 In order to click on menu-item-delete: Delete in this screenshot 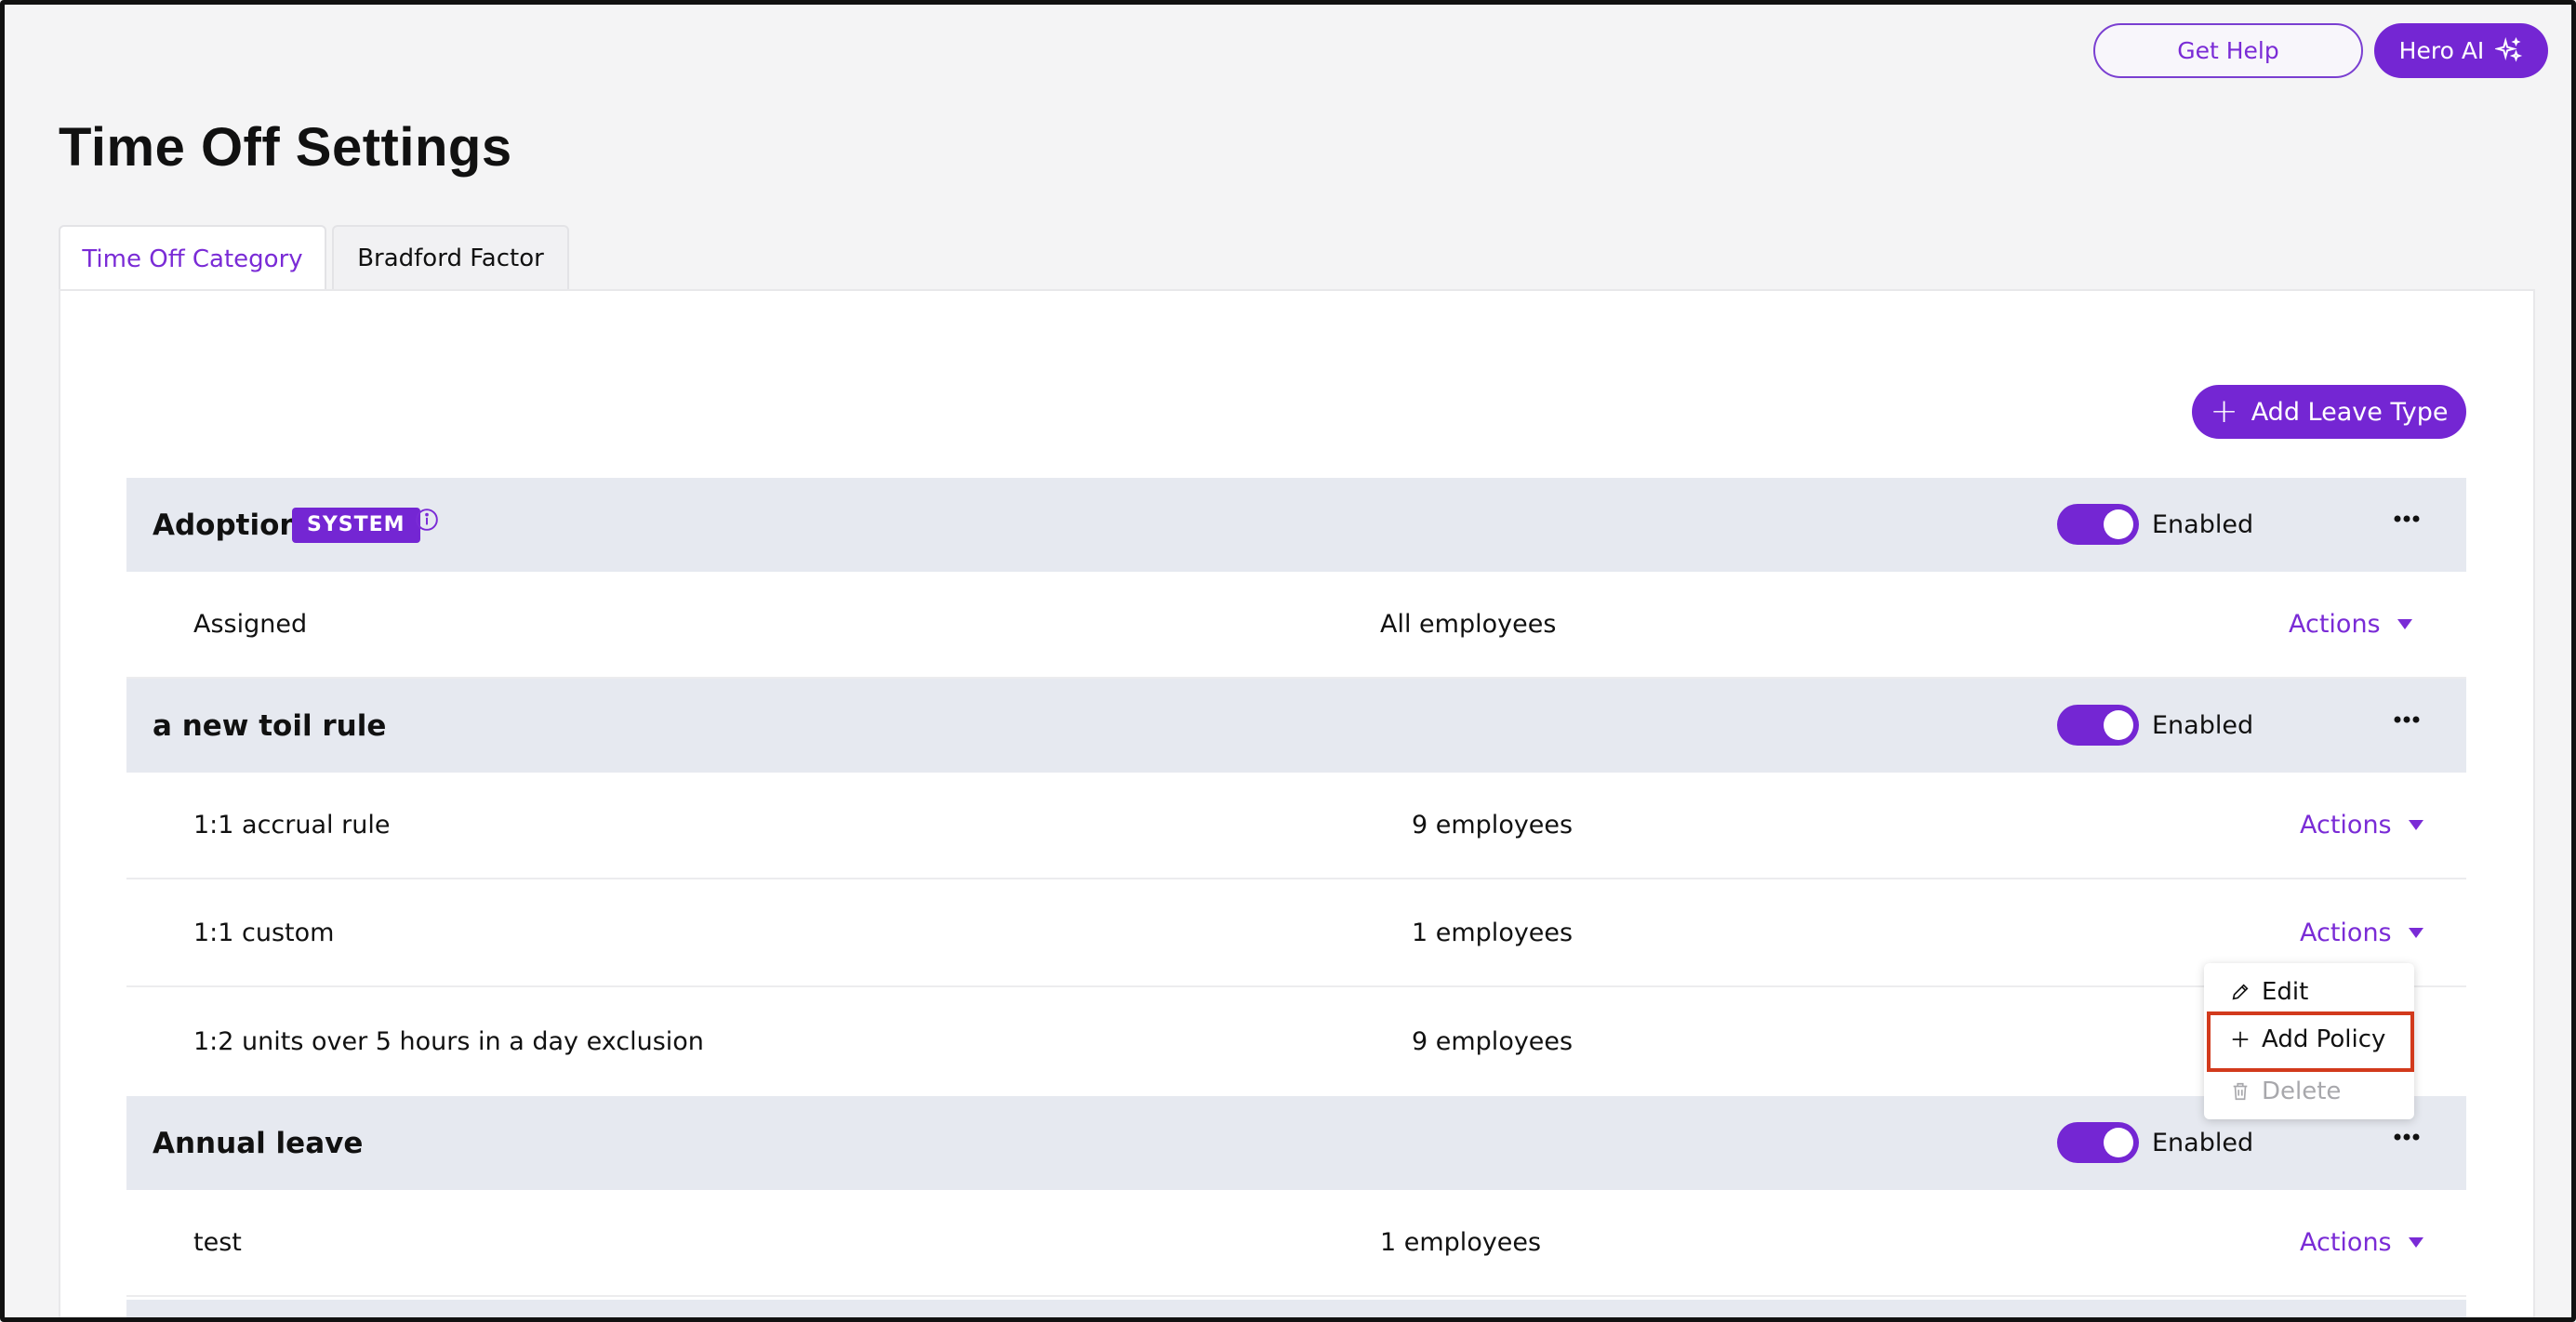, I will do `click(2309, 1091)`.